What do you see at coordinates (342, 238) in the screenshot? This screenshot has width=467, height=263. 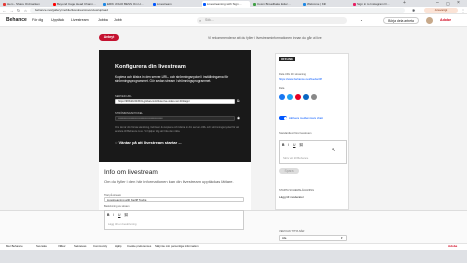 I see `chevron-down-icon: ▾` at bounding box center [342, 238].